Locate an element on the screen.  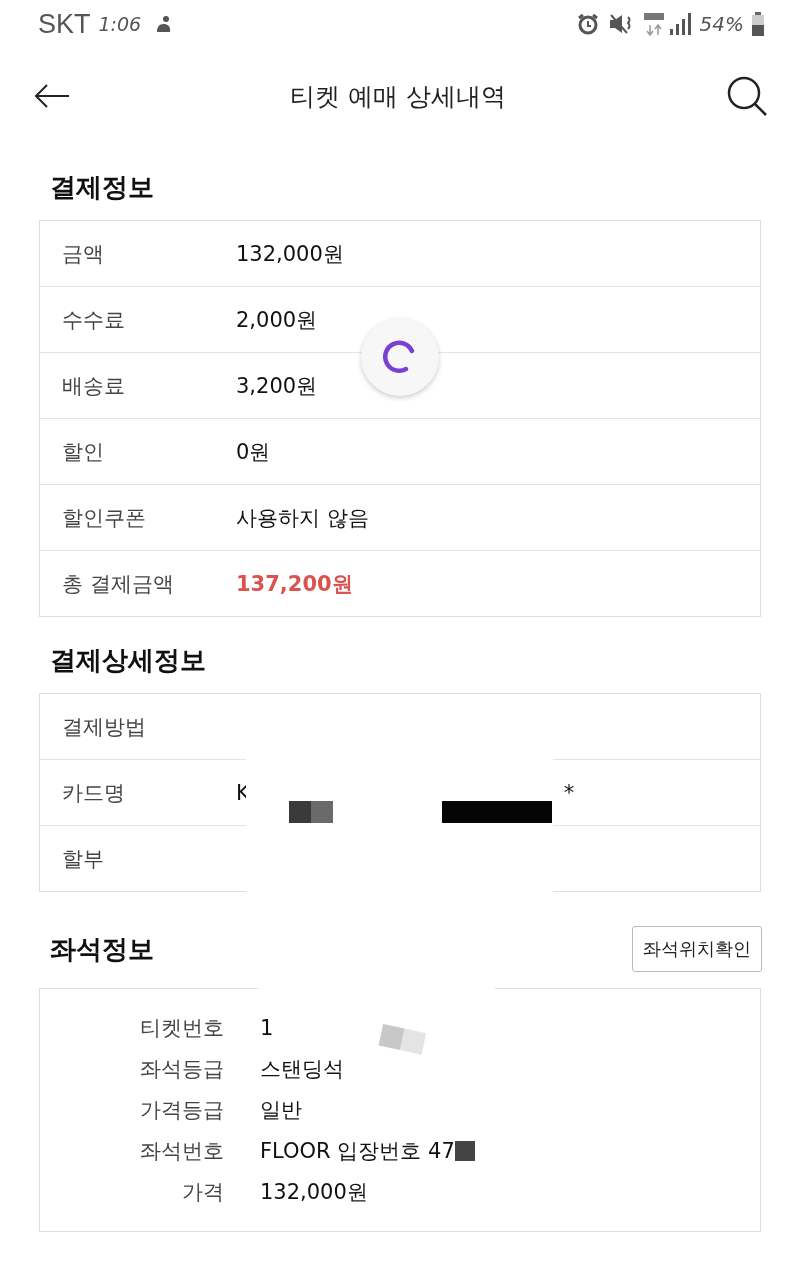
row-label: 가격 is located at coordinates (202, 1192).